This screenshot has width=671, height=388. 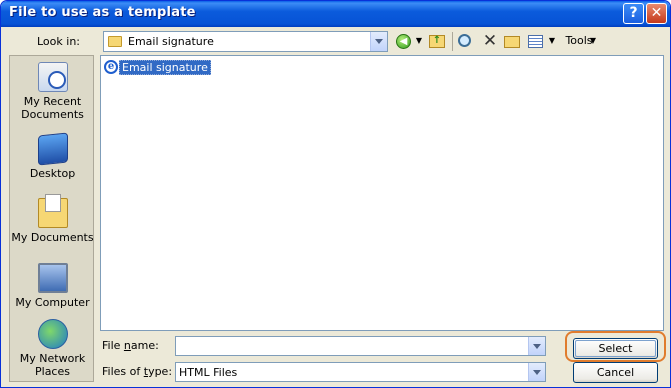 What do you see at coordinates (52, 77) in the screenshot?
I see `recent-documents-icon` at bounding box center [52, 77].